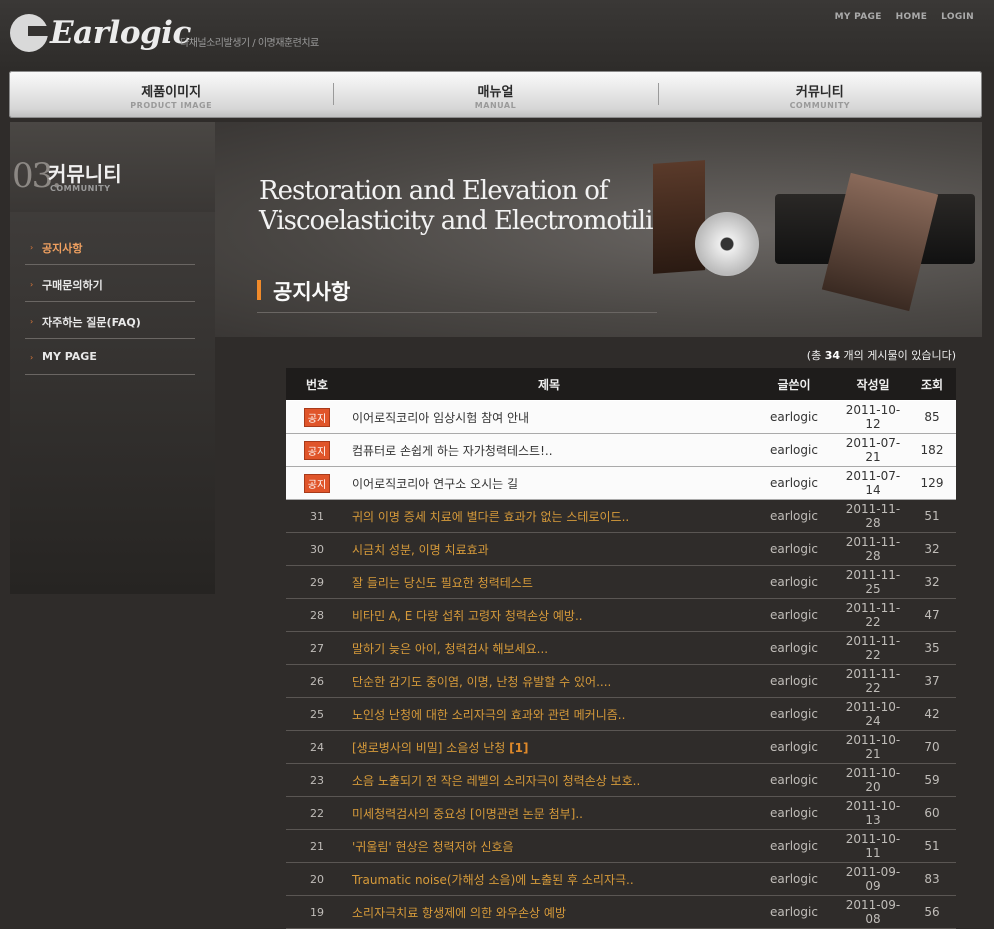  What do you see at coordinates (317, 813) in the screenshot?
I see `post-no: 22` at bounding box center [317, 813].